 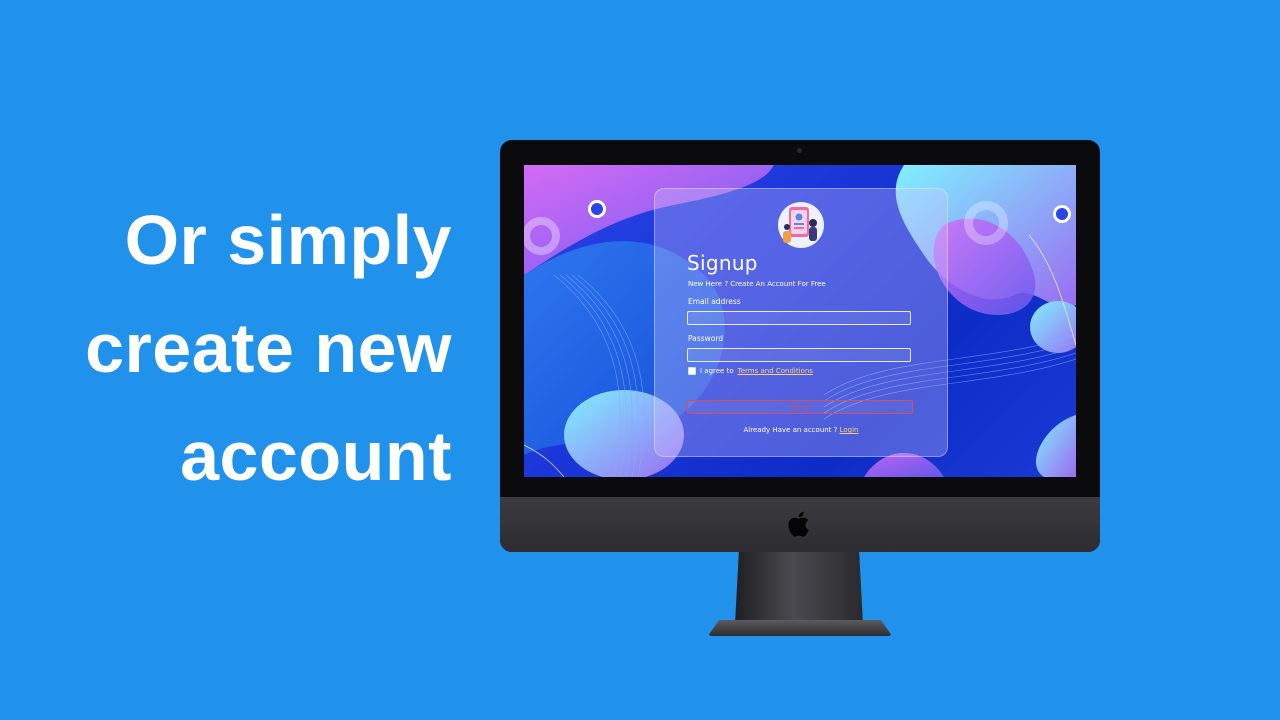 I want to click on signup-button: Sign Up, so click(x=800, y=407).